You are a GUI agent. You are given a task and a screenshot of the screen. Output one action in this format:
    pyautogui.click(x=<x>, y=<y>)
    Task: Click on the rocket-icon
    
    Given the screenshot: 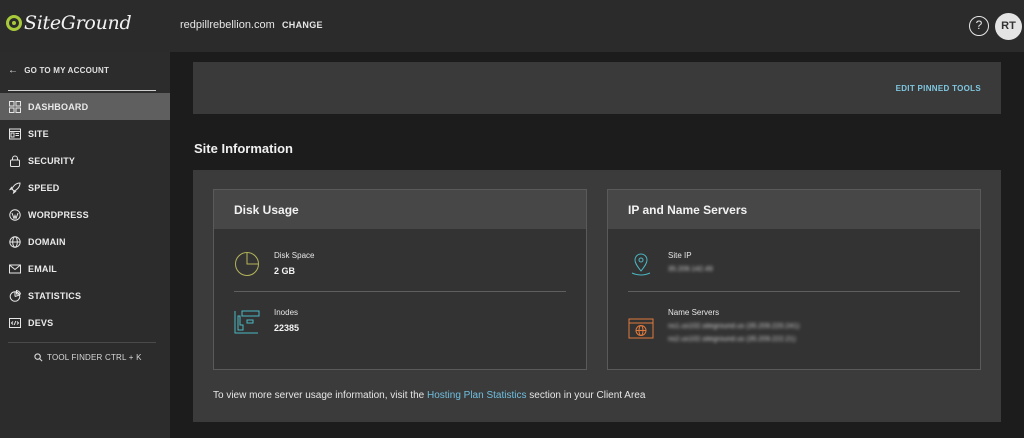 What is the action you would take?
    pyautogui.click(x=14, y=187)
    